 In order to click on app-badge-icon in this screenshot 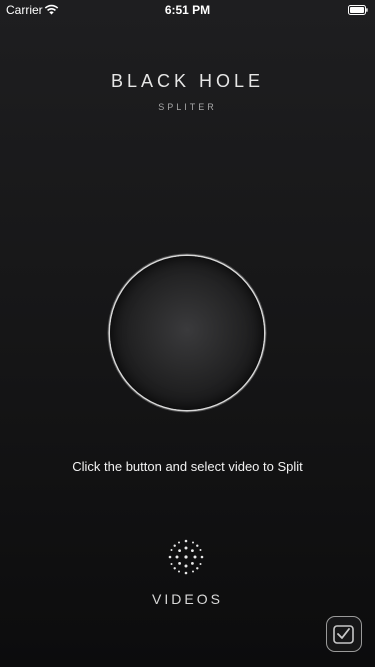, I will do `click(344, 634)`.